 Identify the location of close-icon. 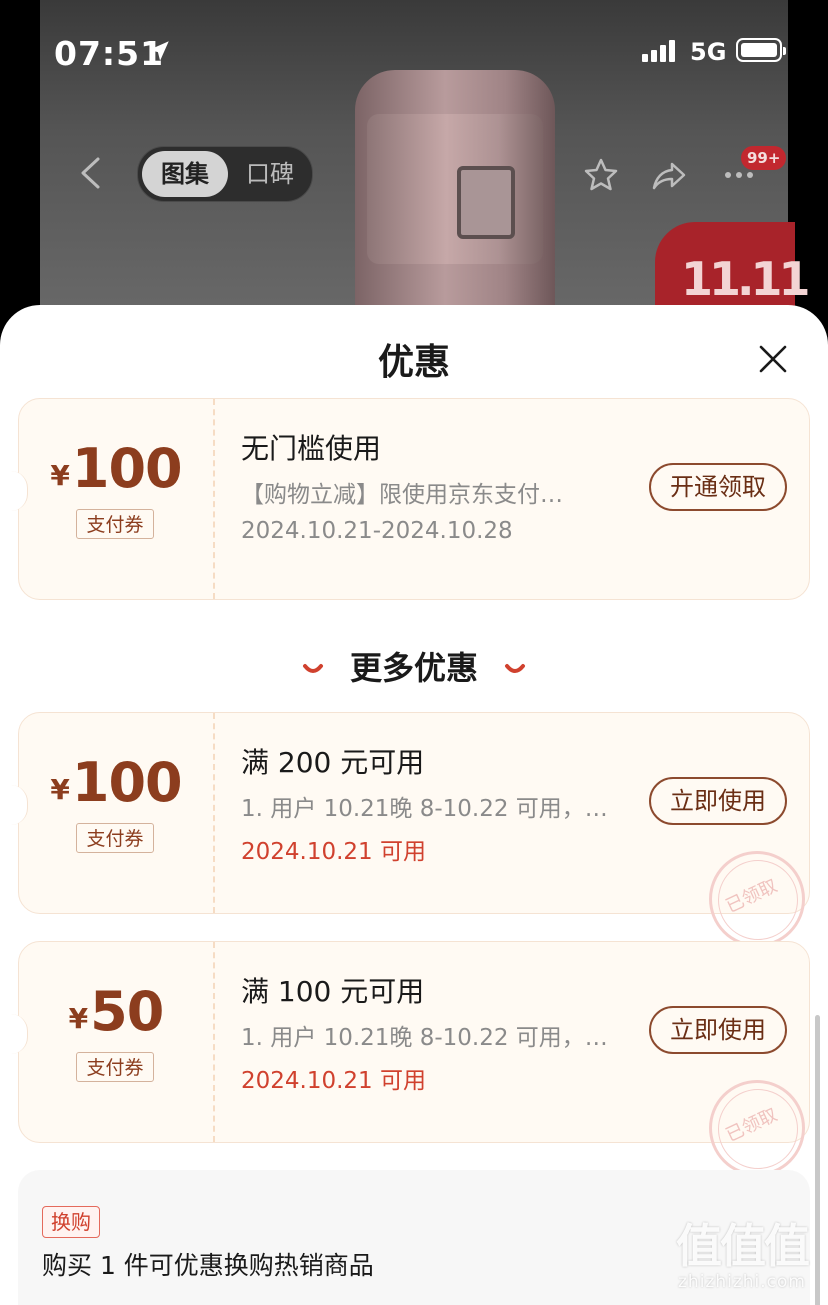
(773, 359).